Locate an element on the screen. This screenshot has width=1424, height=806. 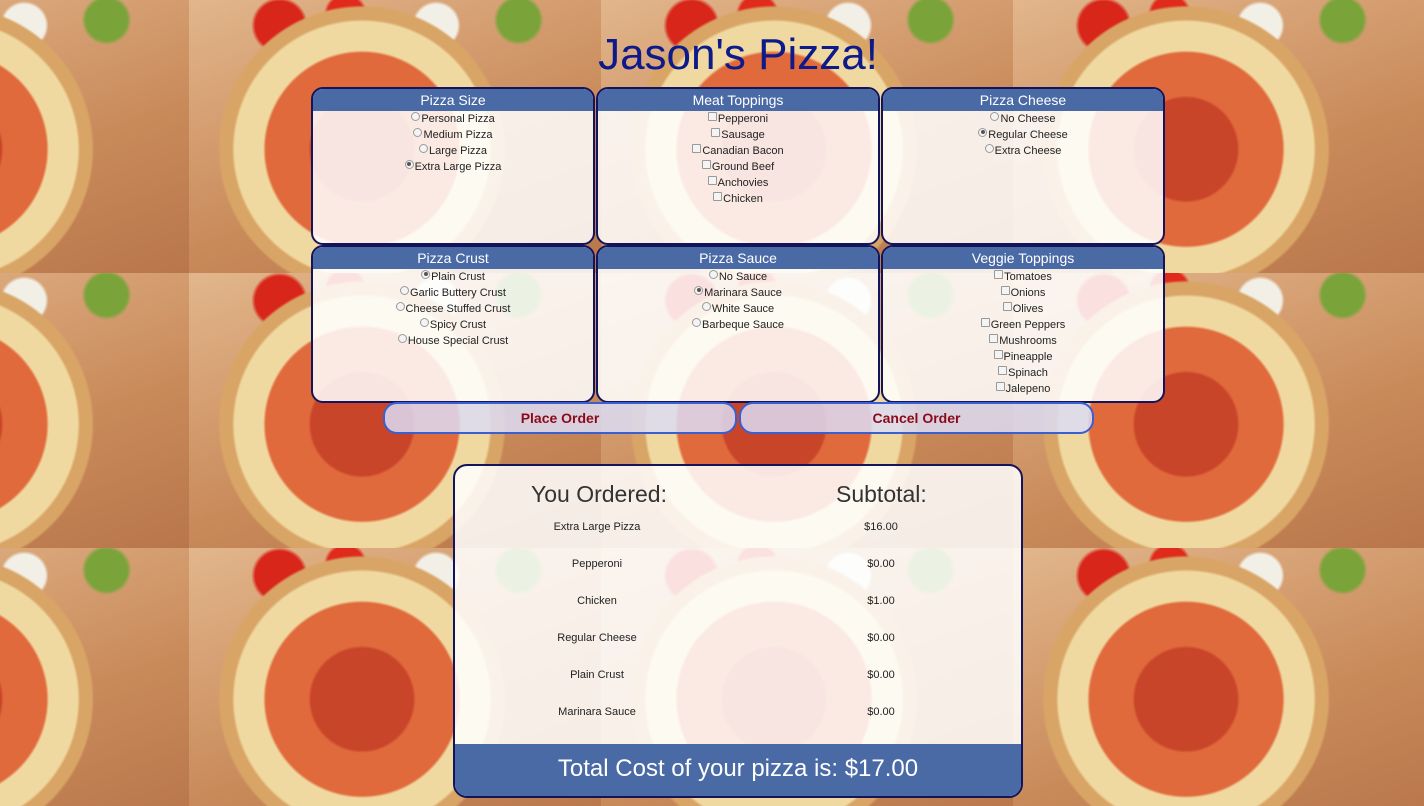
radio-option-medium-pizza: Medium Pizza is located at coordinates (453, 135).